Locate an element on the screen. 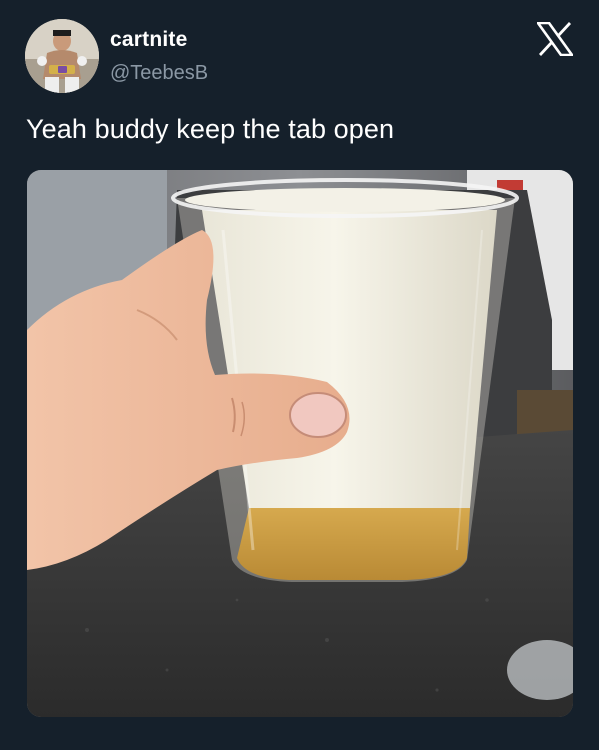 Image resolution: width=599 pixels, height=750 pixels. user-handle: @TeebesB is located at coordinates (159, 73).